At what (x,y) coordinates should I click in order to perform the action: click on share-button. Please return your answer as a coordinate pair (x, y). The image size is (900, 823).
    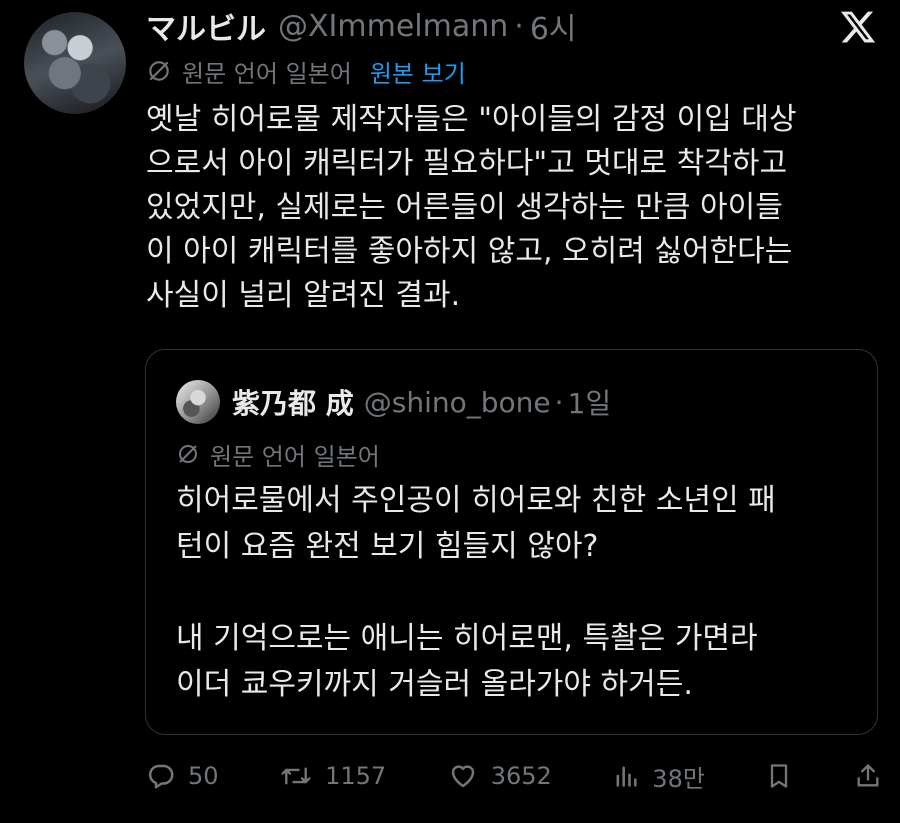
    Looking at the image, I should click on (868, 776).